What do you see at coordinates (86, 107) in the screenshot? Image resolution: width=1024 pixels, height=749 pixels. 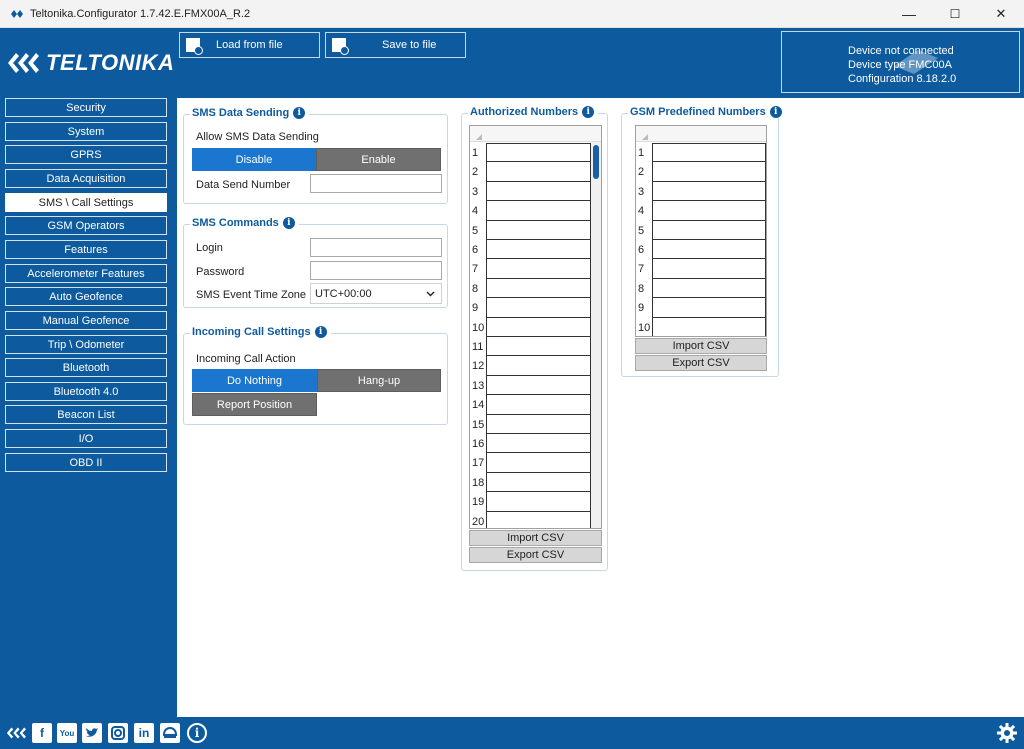 I see `sidebar-item-security: Security` at bounding box center [86, 107].